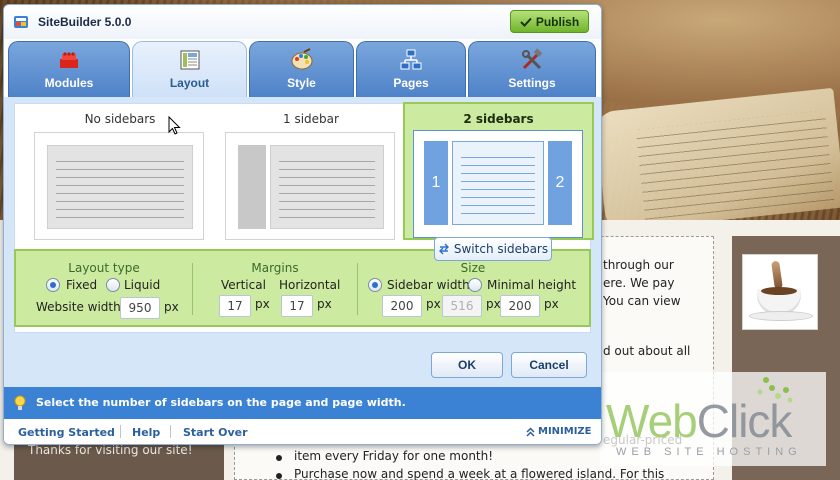  What do you see at coordinates (21, 22) in the screenshot?
I see `sitebuilder-logo-icon` at bounding box center [21, 22].